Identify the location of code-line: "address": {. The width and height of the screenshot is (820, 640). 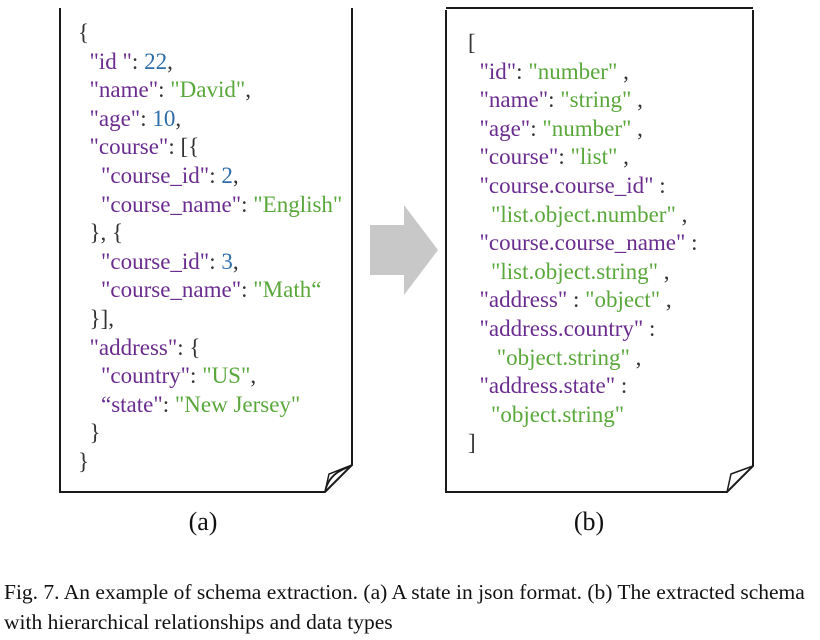
(210, 348).